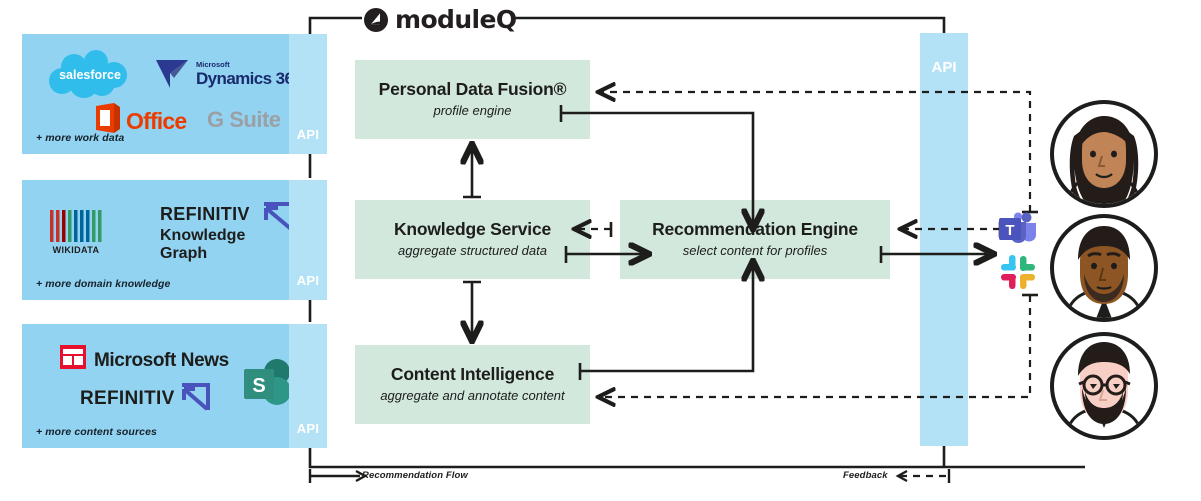 The height and width of the screenshot is (501, 1201). What do you see at coordinates (923, 476) in the screenshot?
I see `legend-feedback-arrow` at bounding box center [923, 476].